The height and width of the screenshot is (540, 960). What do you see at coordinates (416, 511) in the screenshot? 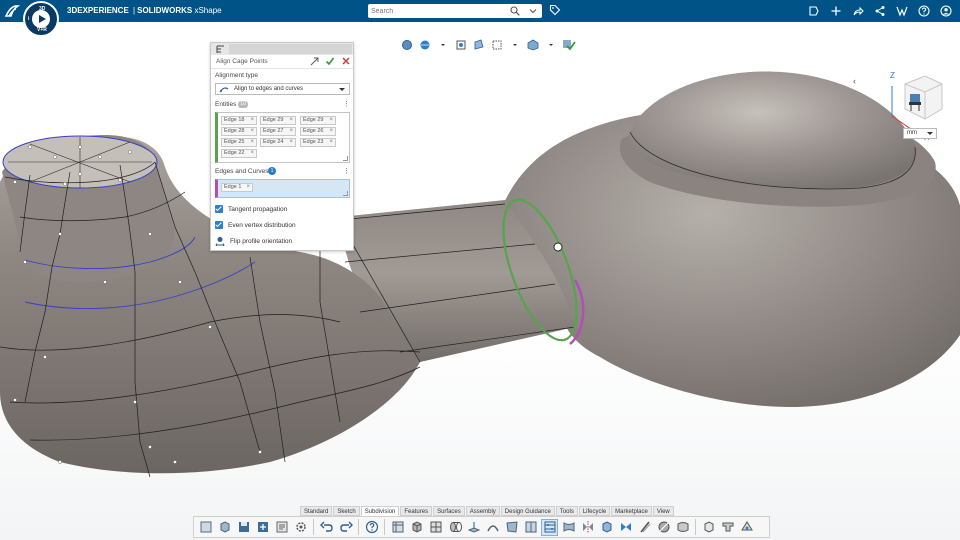
I see `tab-features: Features` at bounding box center [416, 511].